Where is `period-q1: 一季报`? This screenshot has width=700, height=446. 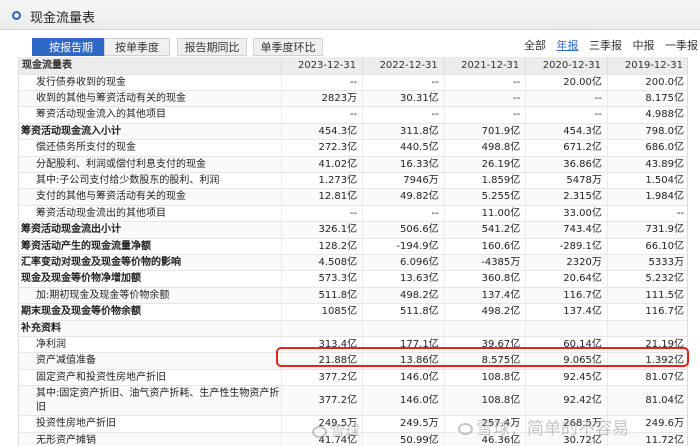
period-q1: 一季报 is located at coordinates (681, 45).